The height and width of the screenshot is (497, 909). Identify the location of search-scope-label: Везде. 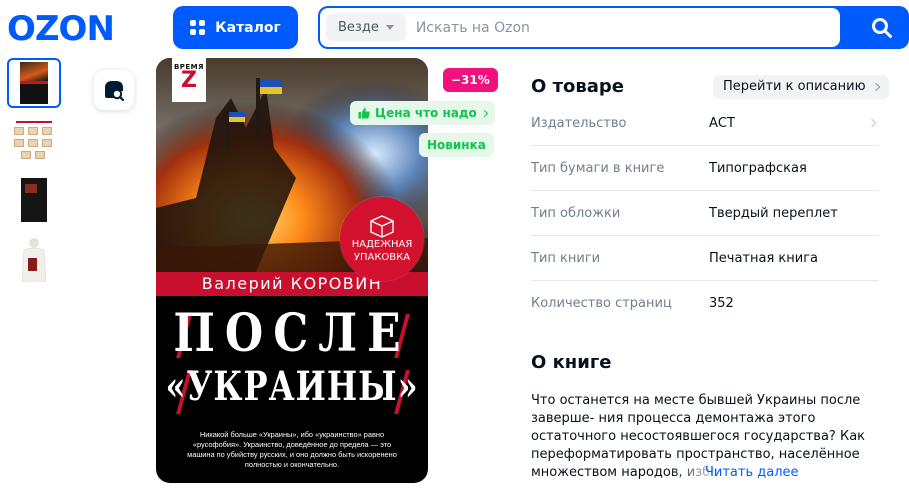
(358, 27).